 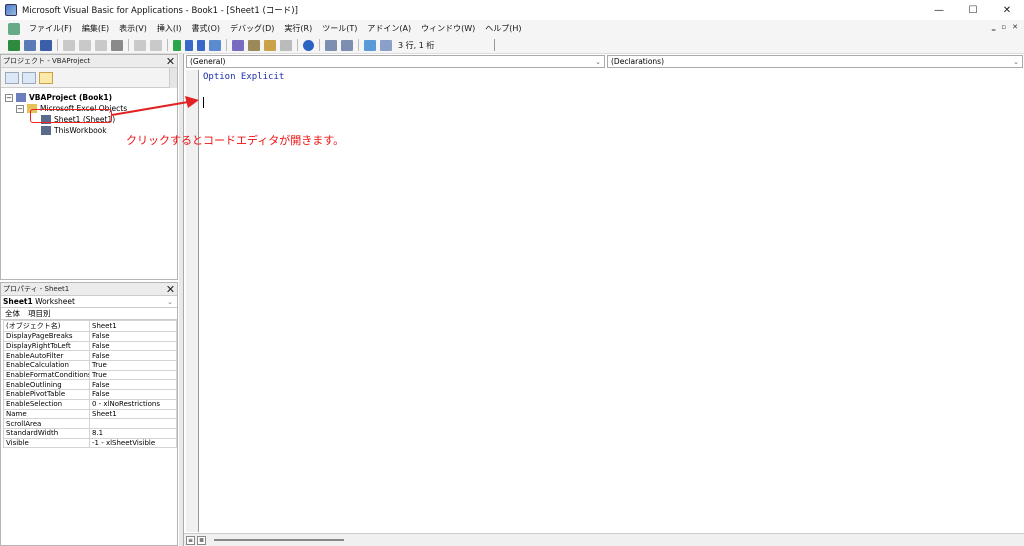 I want to click on property-row: EnableSelection 0 - xlNoRestrictions, so click(x=90, y=404).